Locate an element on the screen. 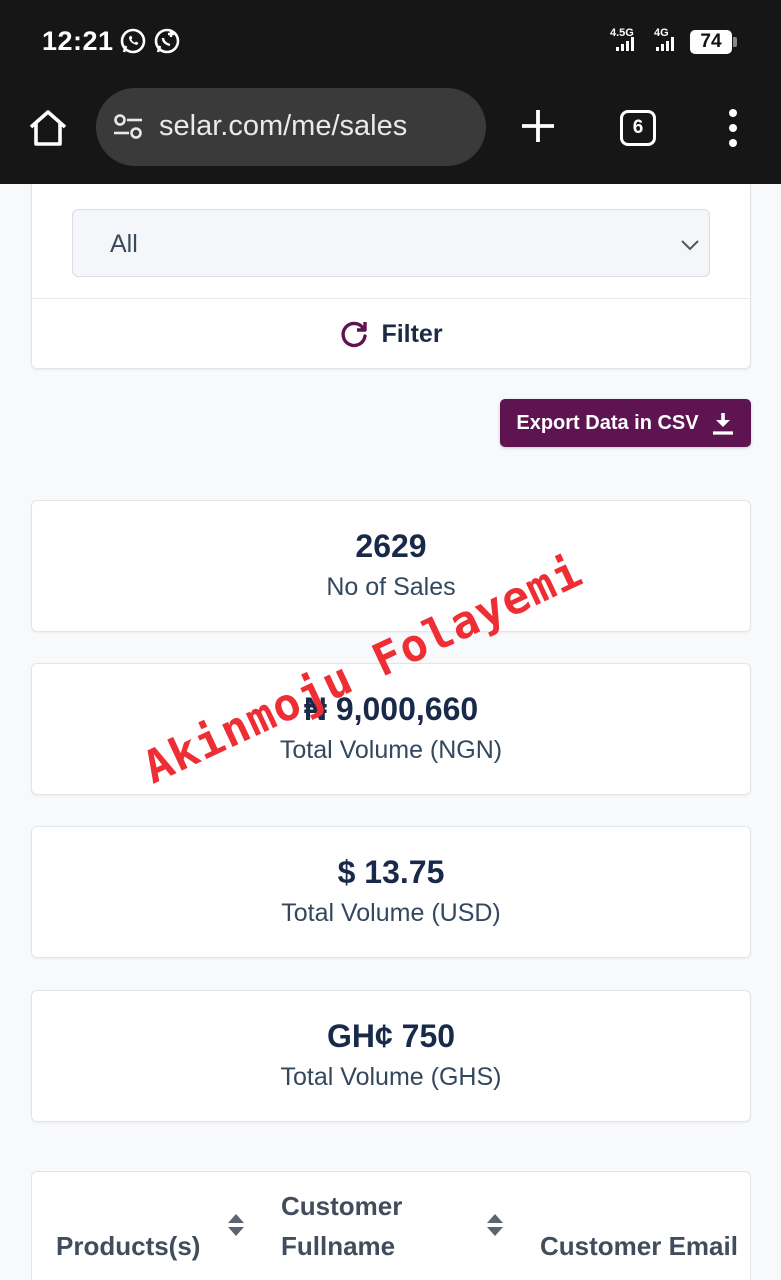  column-header-fullname-line2: Fullname is located at coordinates (338, 1246).